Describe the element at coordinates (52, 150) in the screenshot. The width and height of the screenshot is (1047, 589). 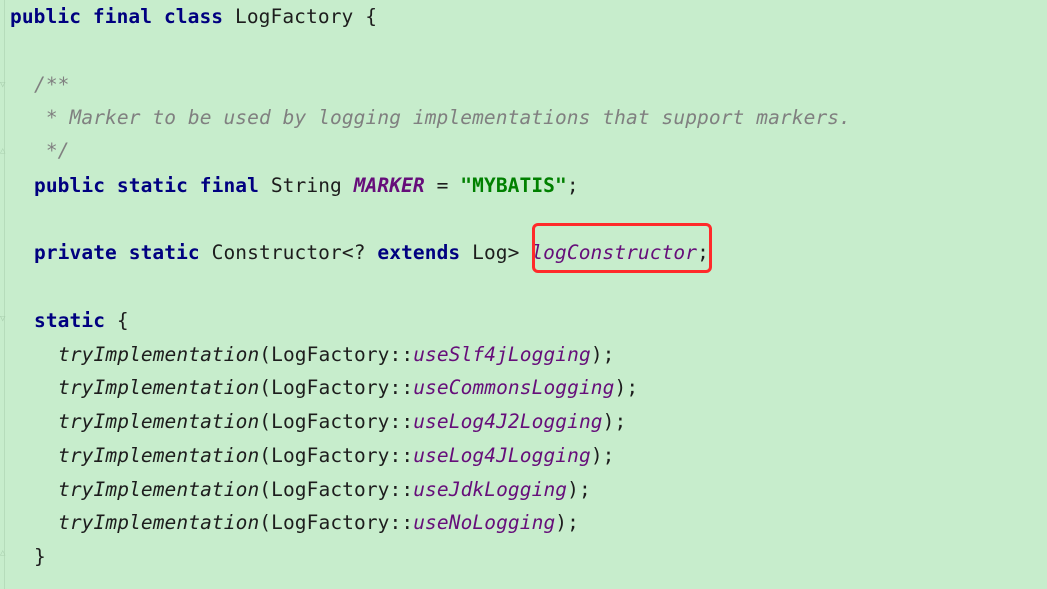
I see `comment-close: */` at that location.